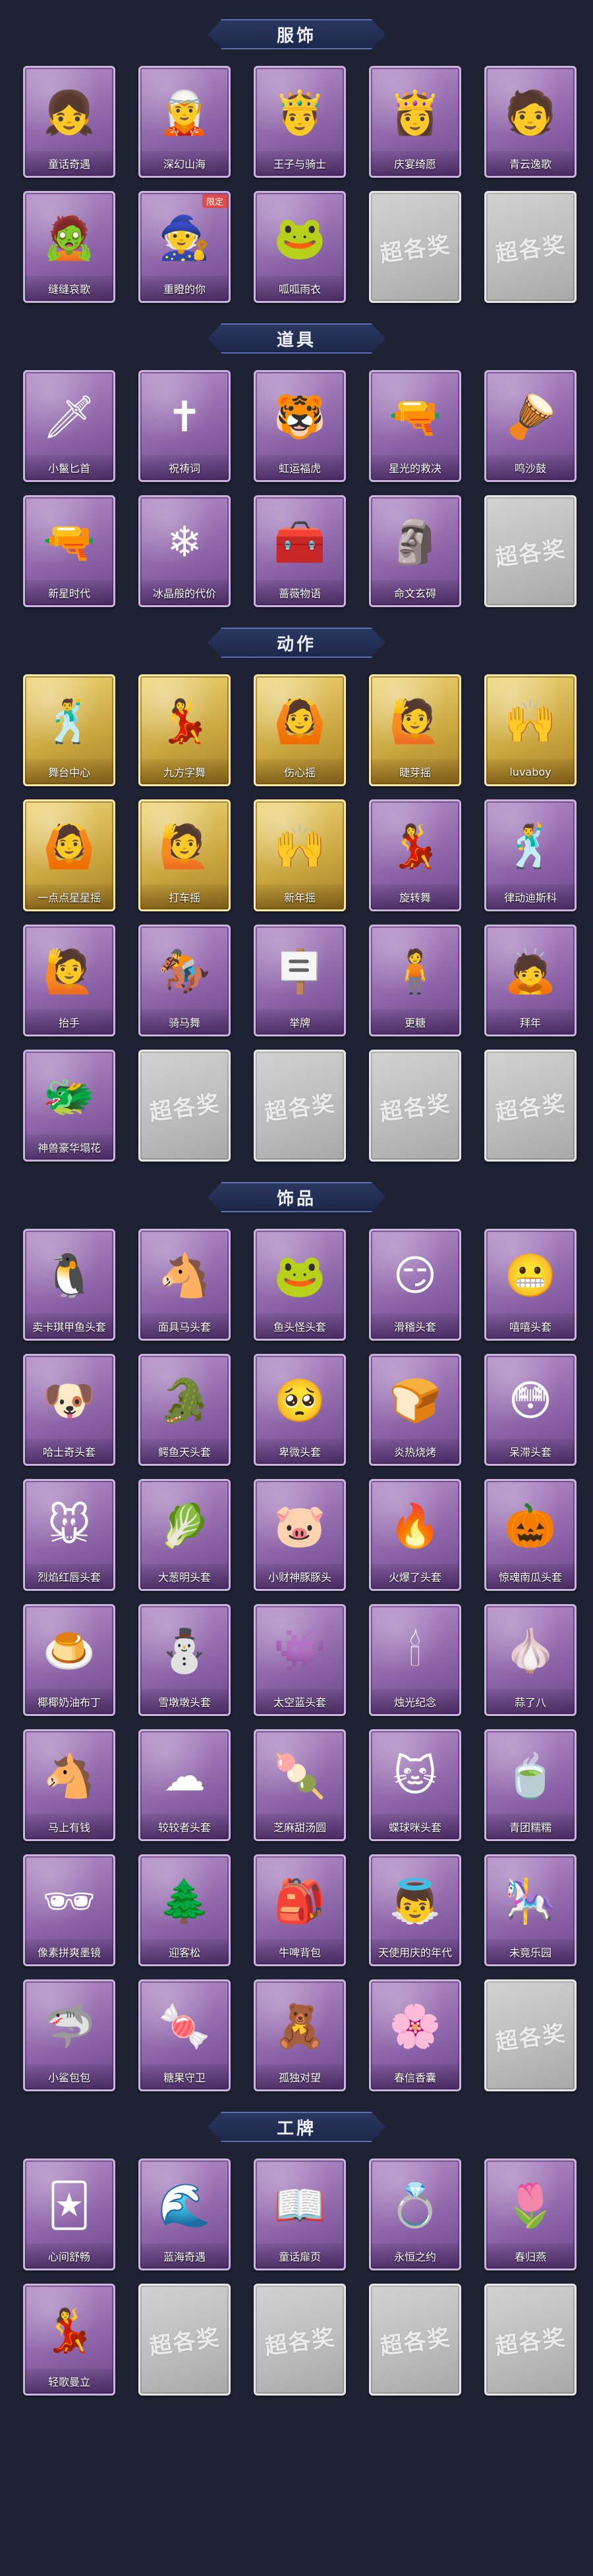 The image size is (593, 2576). What do you see at coordinates (69, 2255) in the screenshot?
I see `item-label: 心间舒畅` at bounding box center [69, 2255].